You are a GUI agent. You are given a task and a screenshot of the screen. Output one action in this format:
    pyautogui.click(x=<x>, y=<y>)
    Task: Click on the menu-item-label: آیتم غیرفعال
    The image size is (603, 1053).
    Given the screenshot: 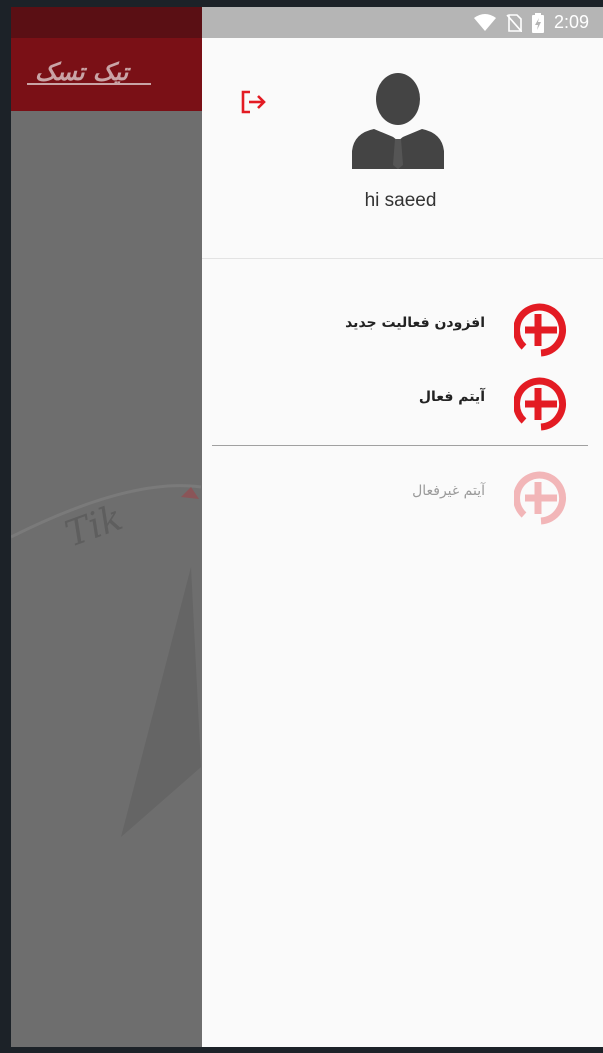 What is the action you would take?
    pyautogui.click(x=448, y=491)
    